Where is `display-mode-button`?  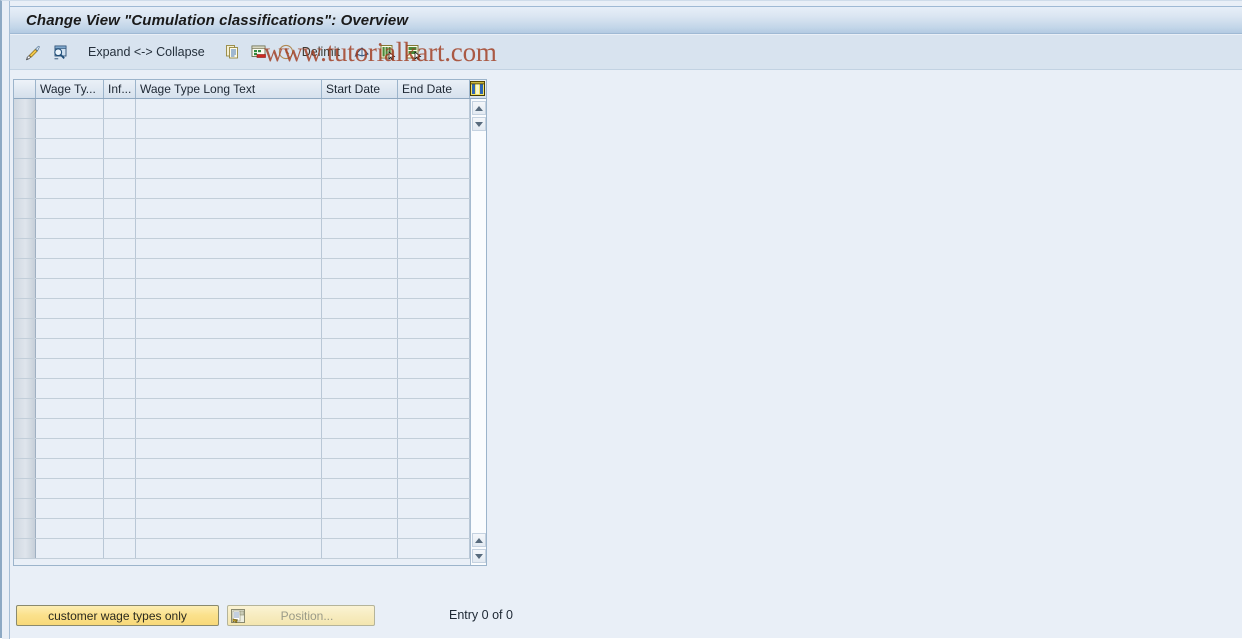 display-mode-button is located at coordinates (60, 52).